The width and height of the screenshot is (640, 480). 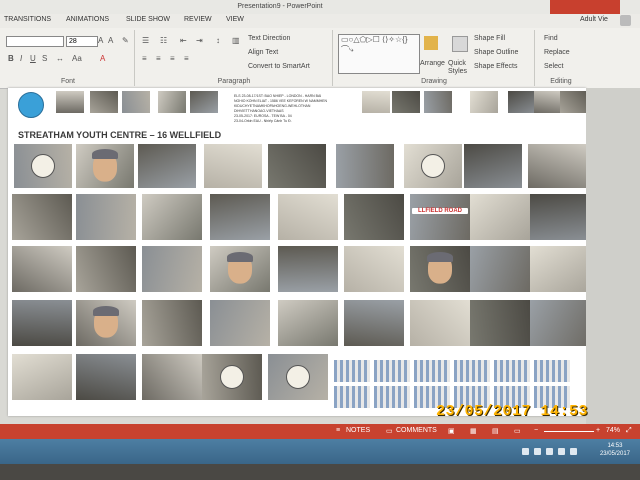 What do you see at coordinates (158, 58) in the screenshot?
I see `align-center-icon: ≡` at bounding box center [158, 58].